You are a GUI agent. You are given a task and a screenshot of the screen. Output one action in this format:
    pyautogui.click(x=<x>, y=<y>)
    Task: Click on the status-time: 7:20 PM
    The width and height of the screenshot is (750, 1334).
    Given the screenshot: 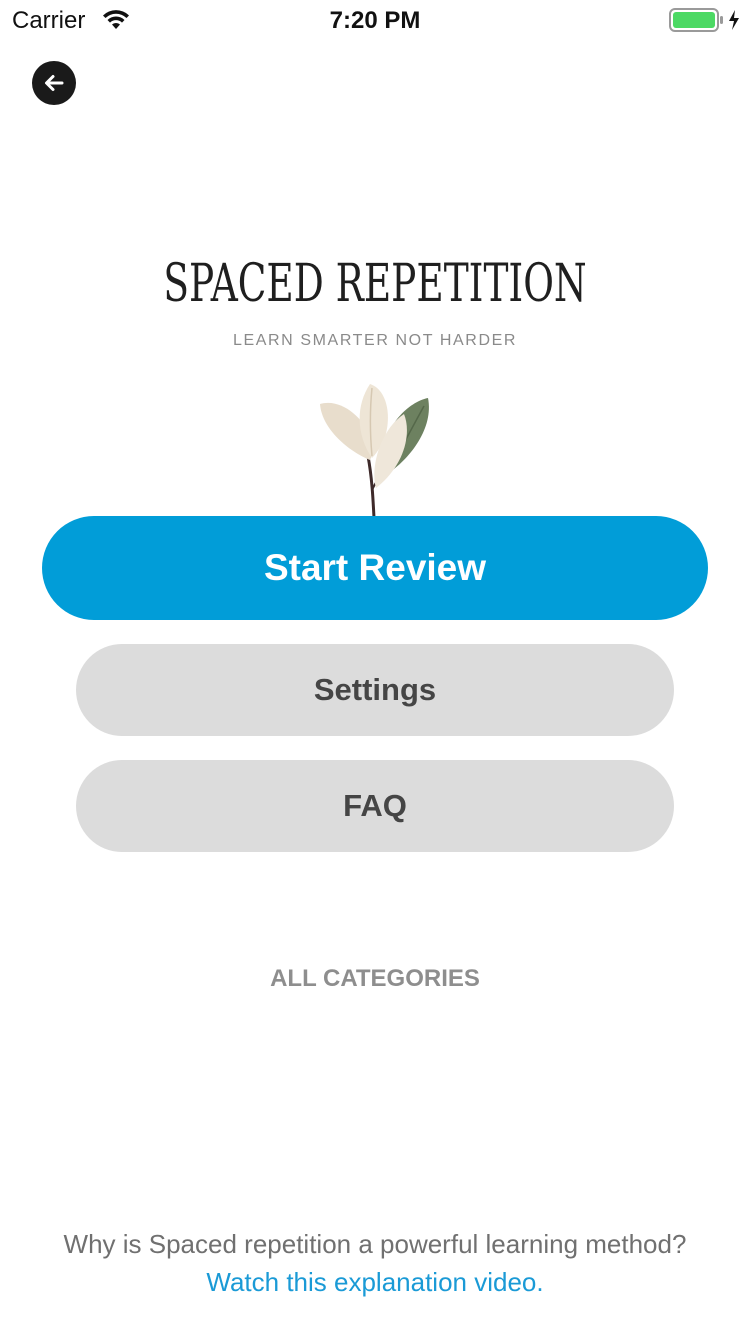 What is the action you would take?
    pyautogui.click(x=375, y=20)
    